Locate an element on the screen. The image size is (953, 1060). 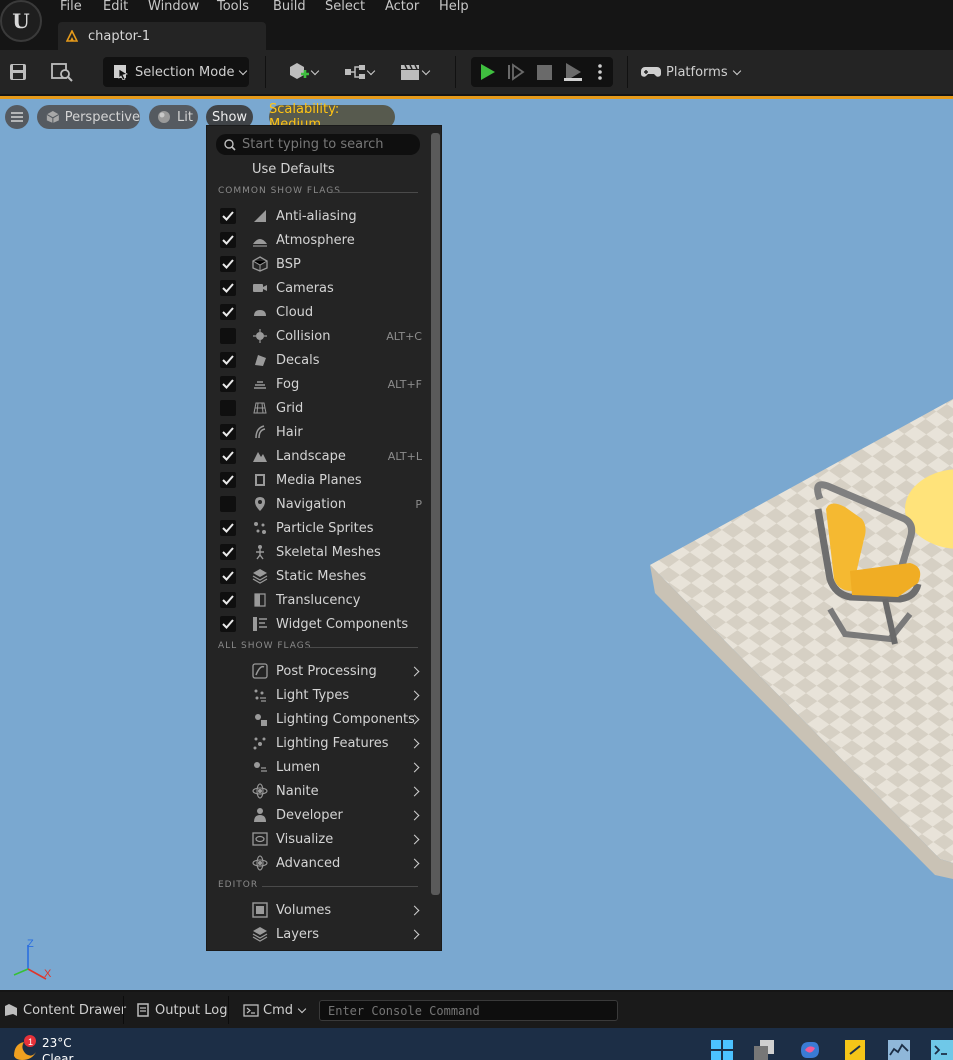
menu-file: File is located at coordinates (71, 7).